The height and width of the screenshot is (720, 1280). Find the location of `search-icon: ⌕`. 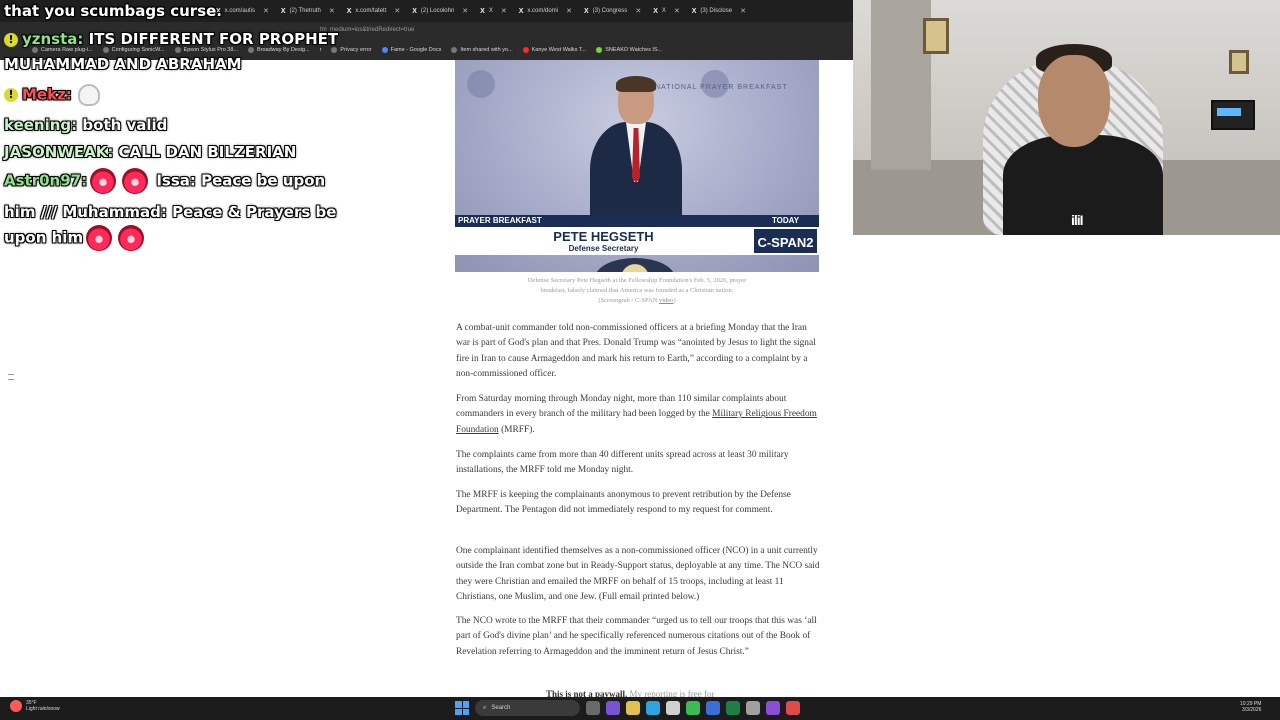

search-icon: ⌕ is located at coordinates (485, 707).